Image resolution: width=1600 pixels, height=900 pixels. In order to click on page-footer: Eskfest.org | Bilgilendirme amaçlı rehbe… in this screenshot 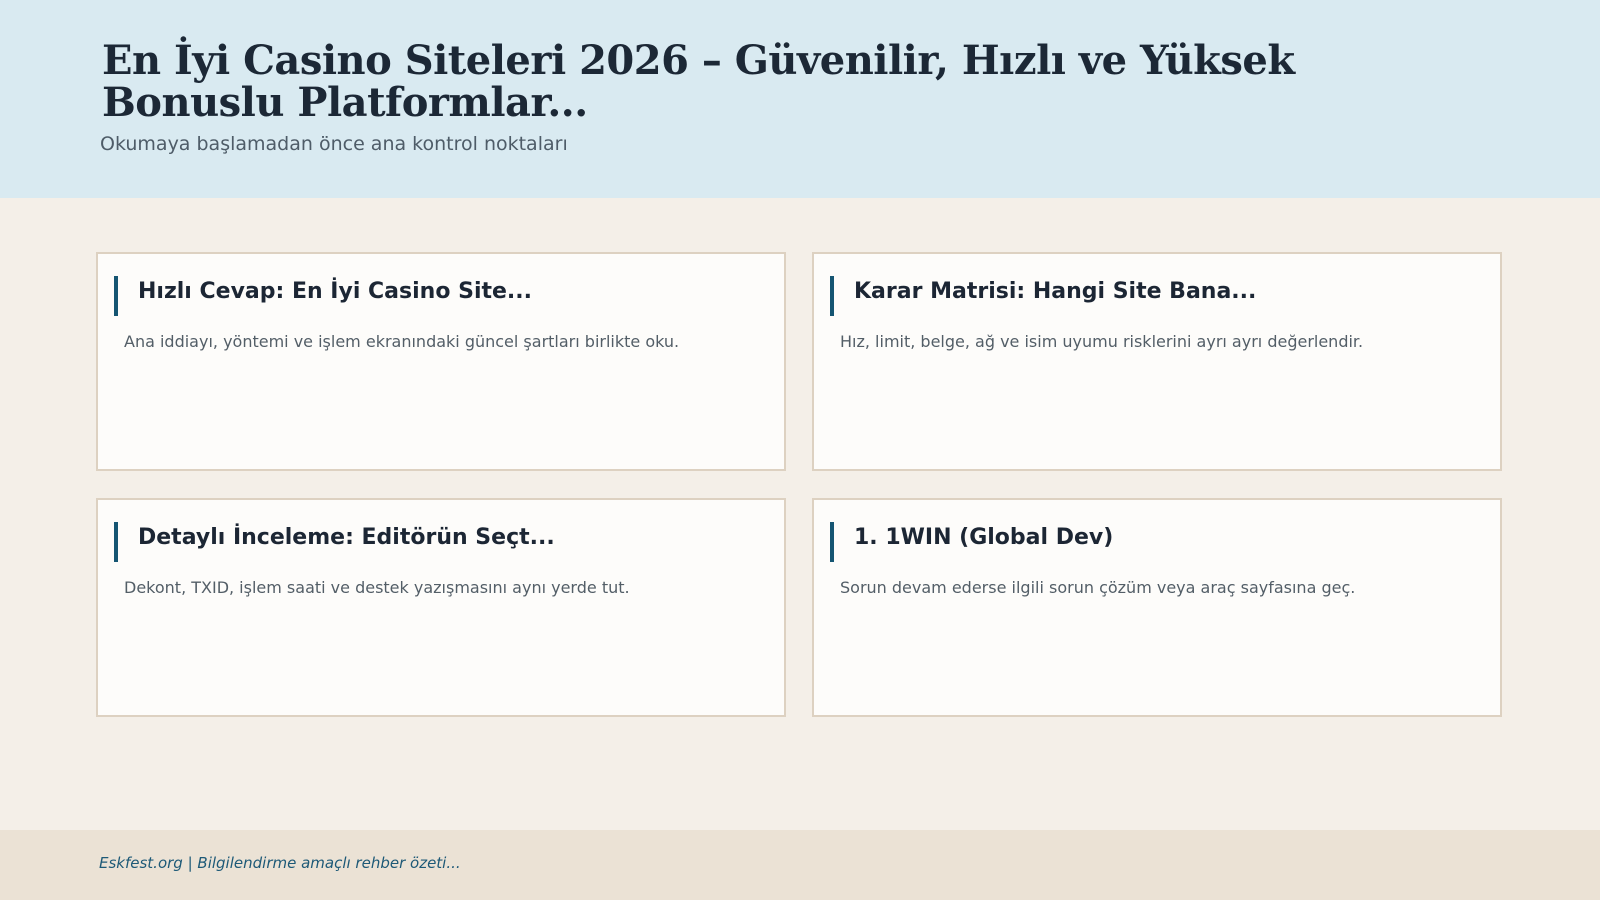, I will do `click(800, 865)`.